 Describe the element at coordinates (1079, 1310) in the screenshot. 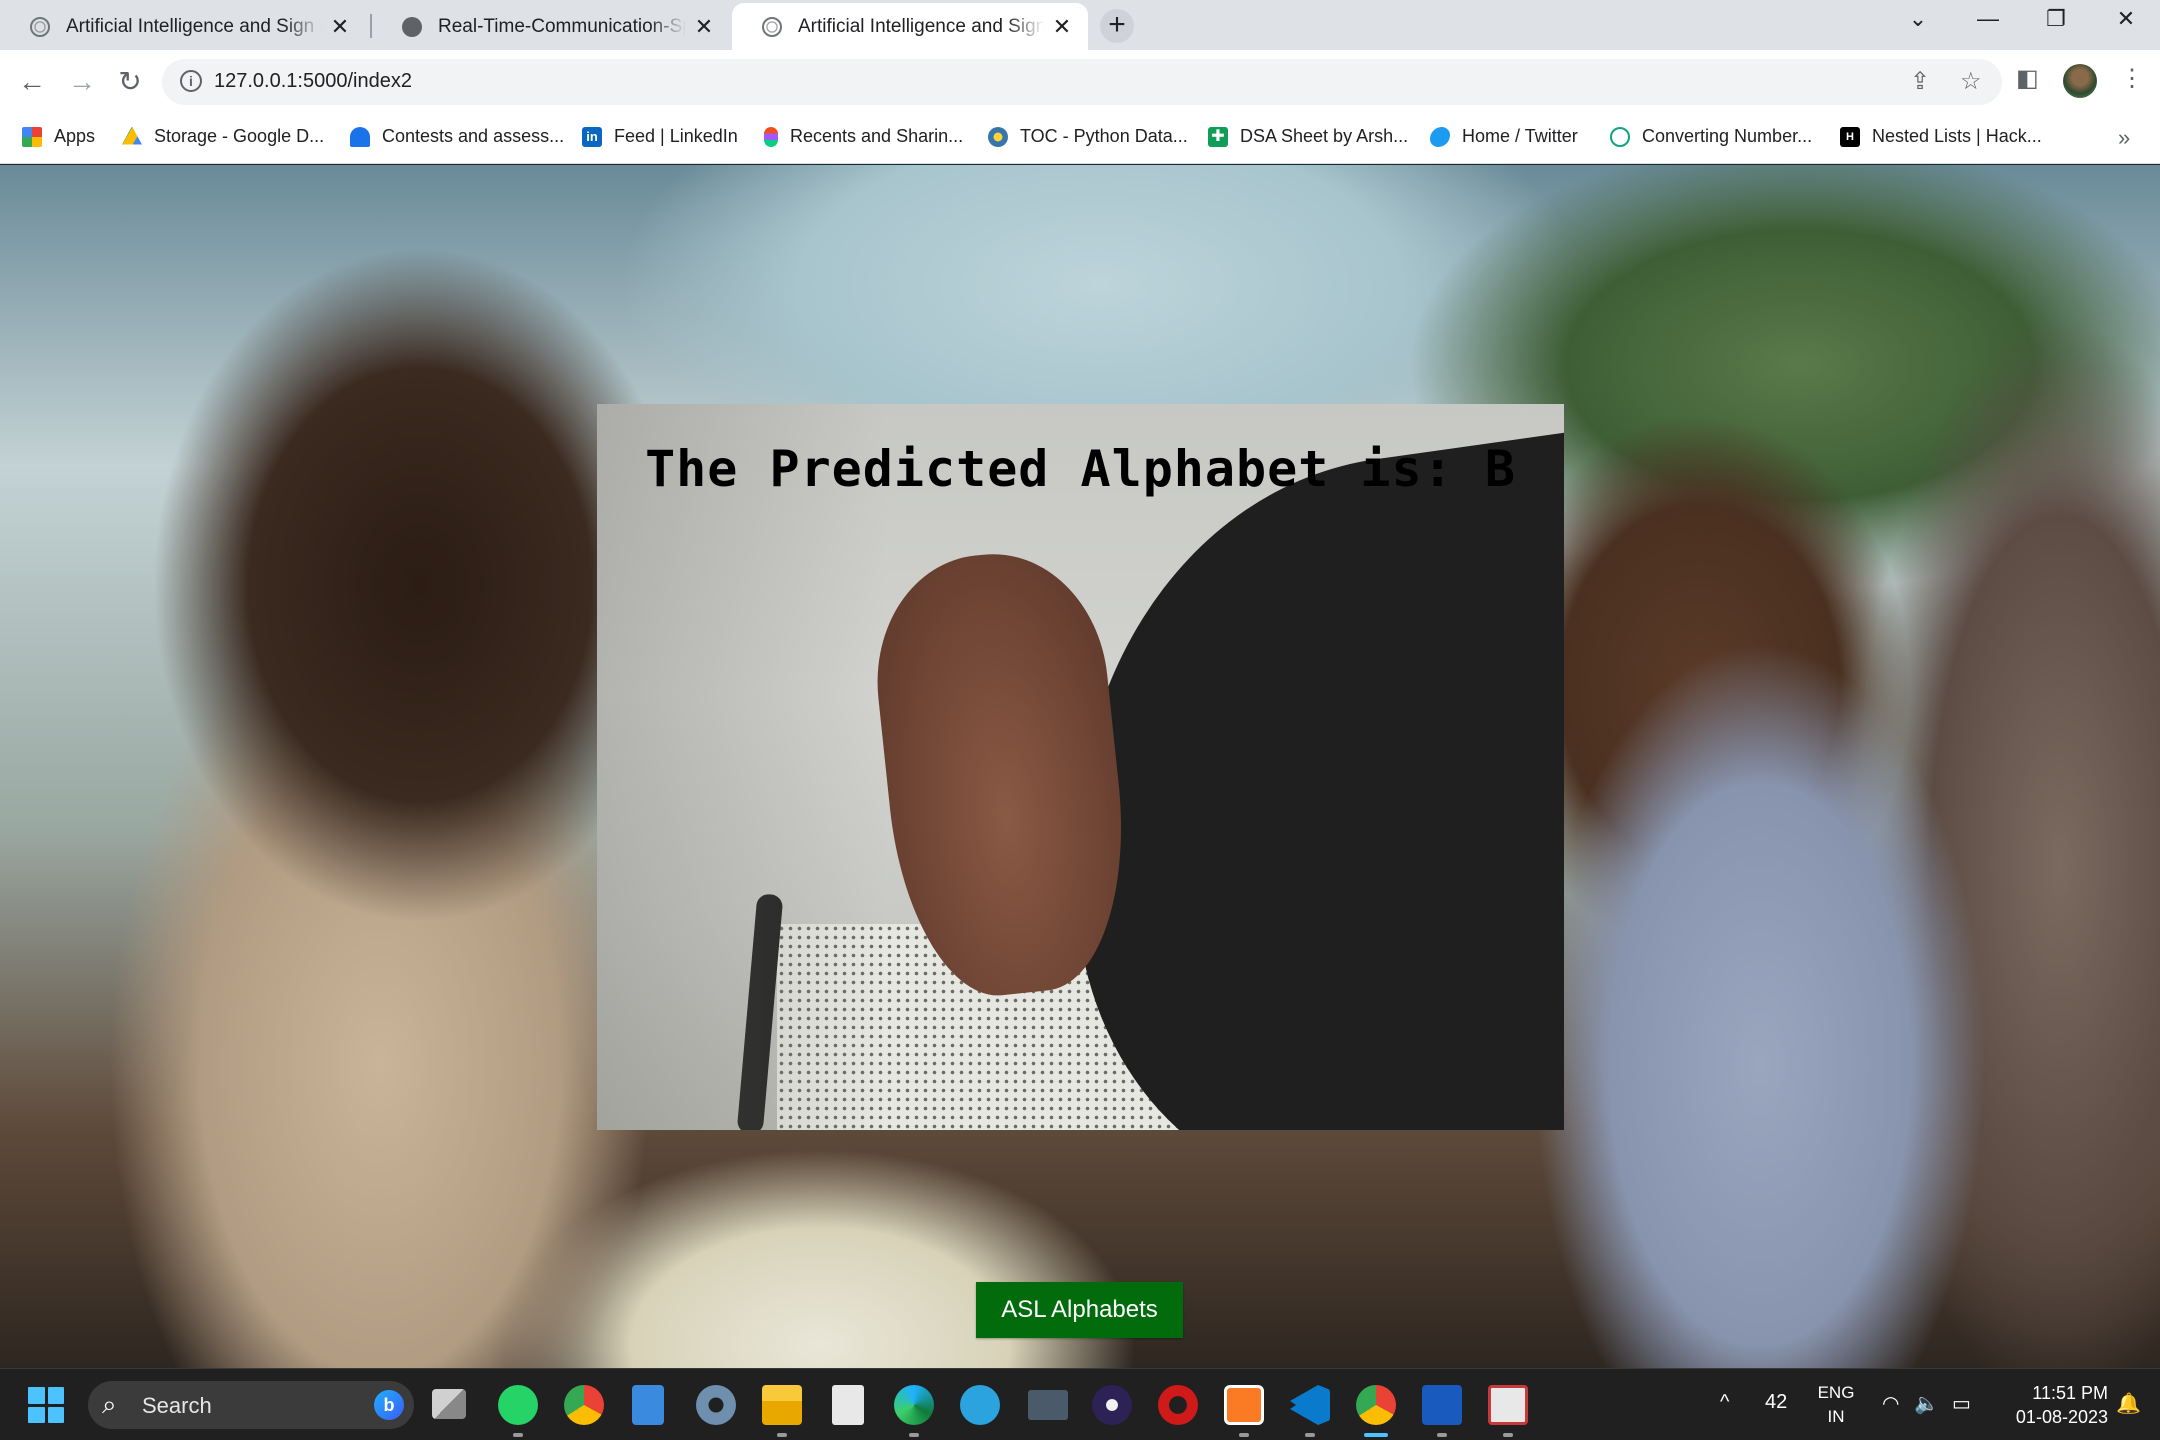

I see `asl-alphabets-button: ASL Alphabets` at that location.